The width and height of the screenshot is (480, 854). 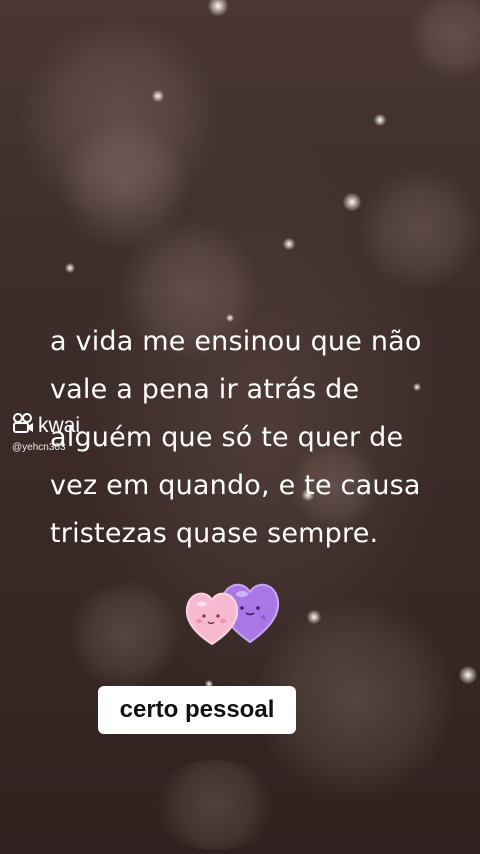 I want to click on quote-line: alguém que só te quer de, so click(x=227, y=437).